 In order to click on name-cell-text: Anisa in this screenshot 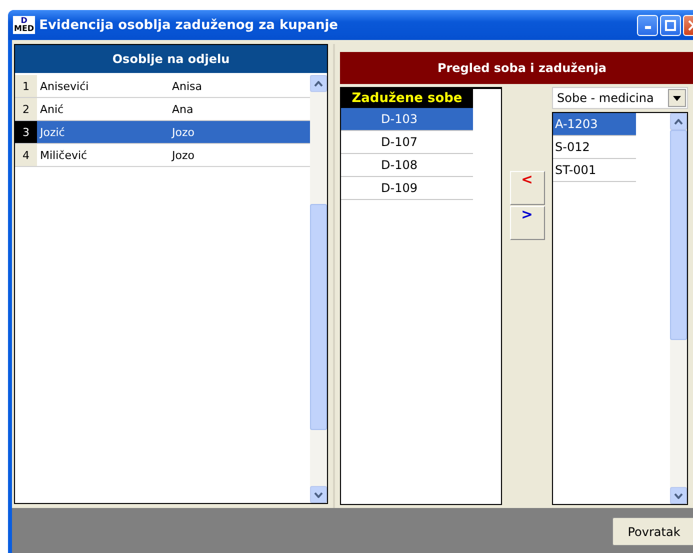, I will do `click(187, 86)`.